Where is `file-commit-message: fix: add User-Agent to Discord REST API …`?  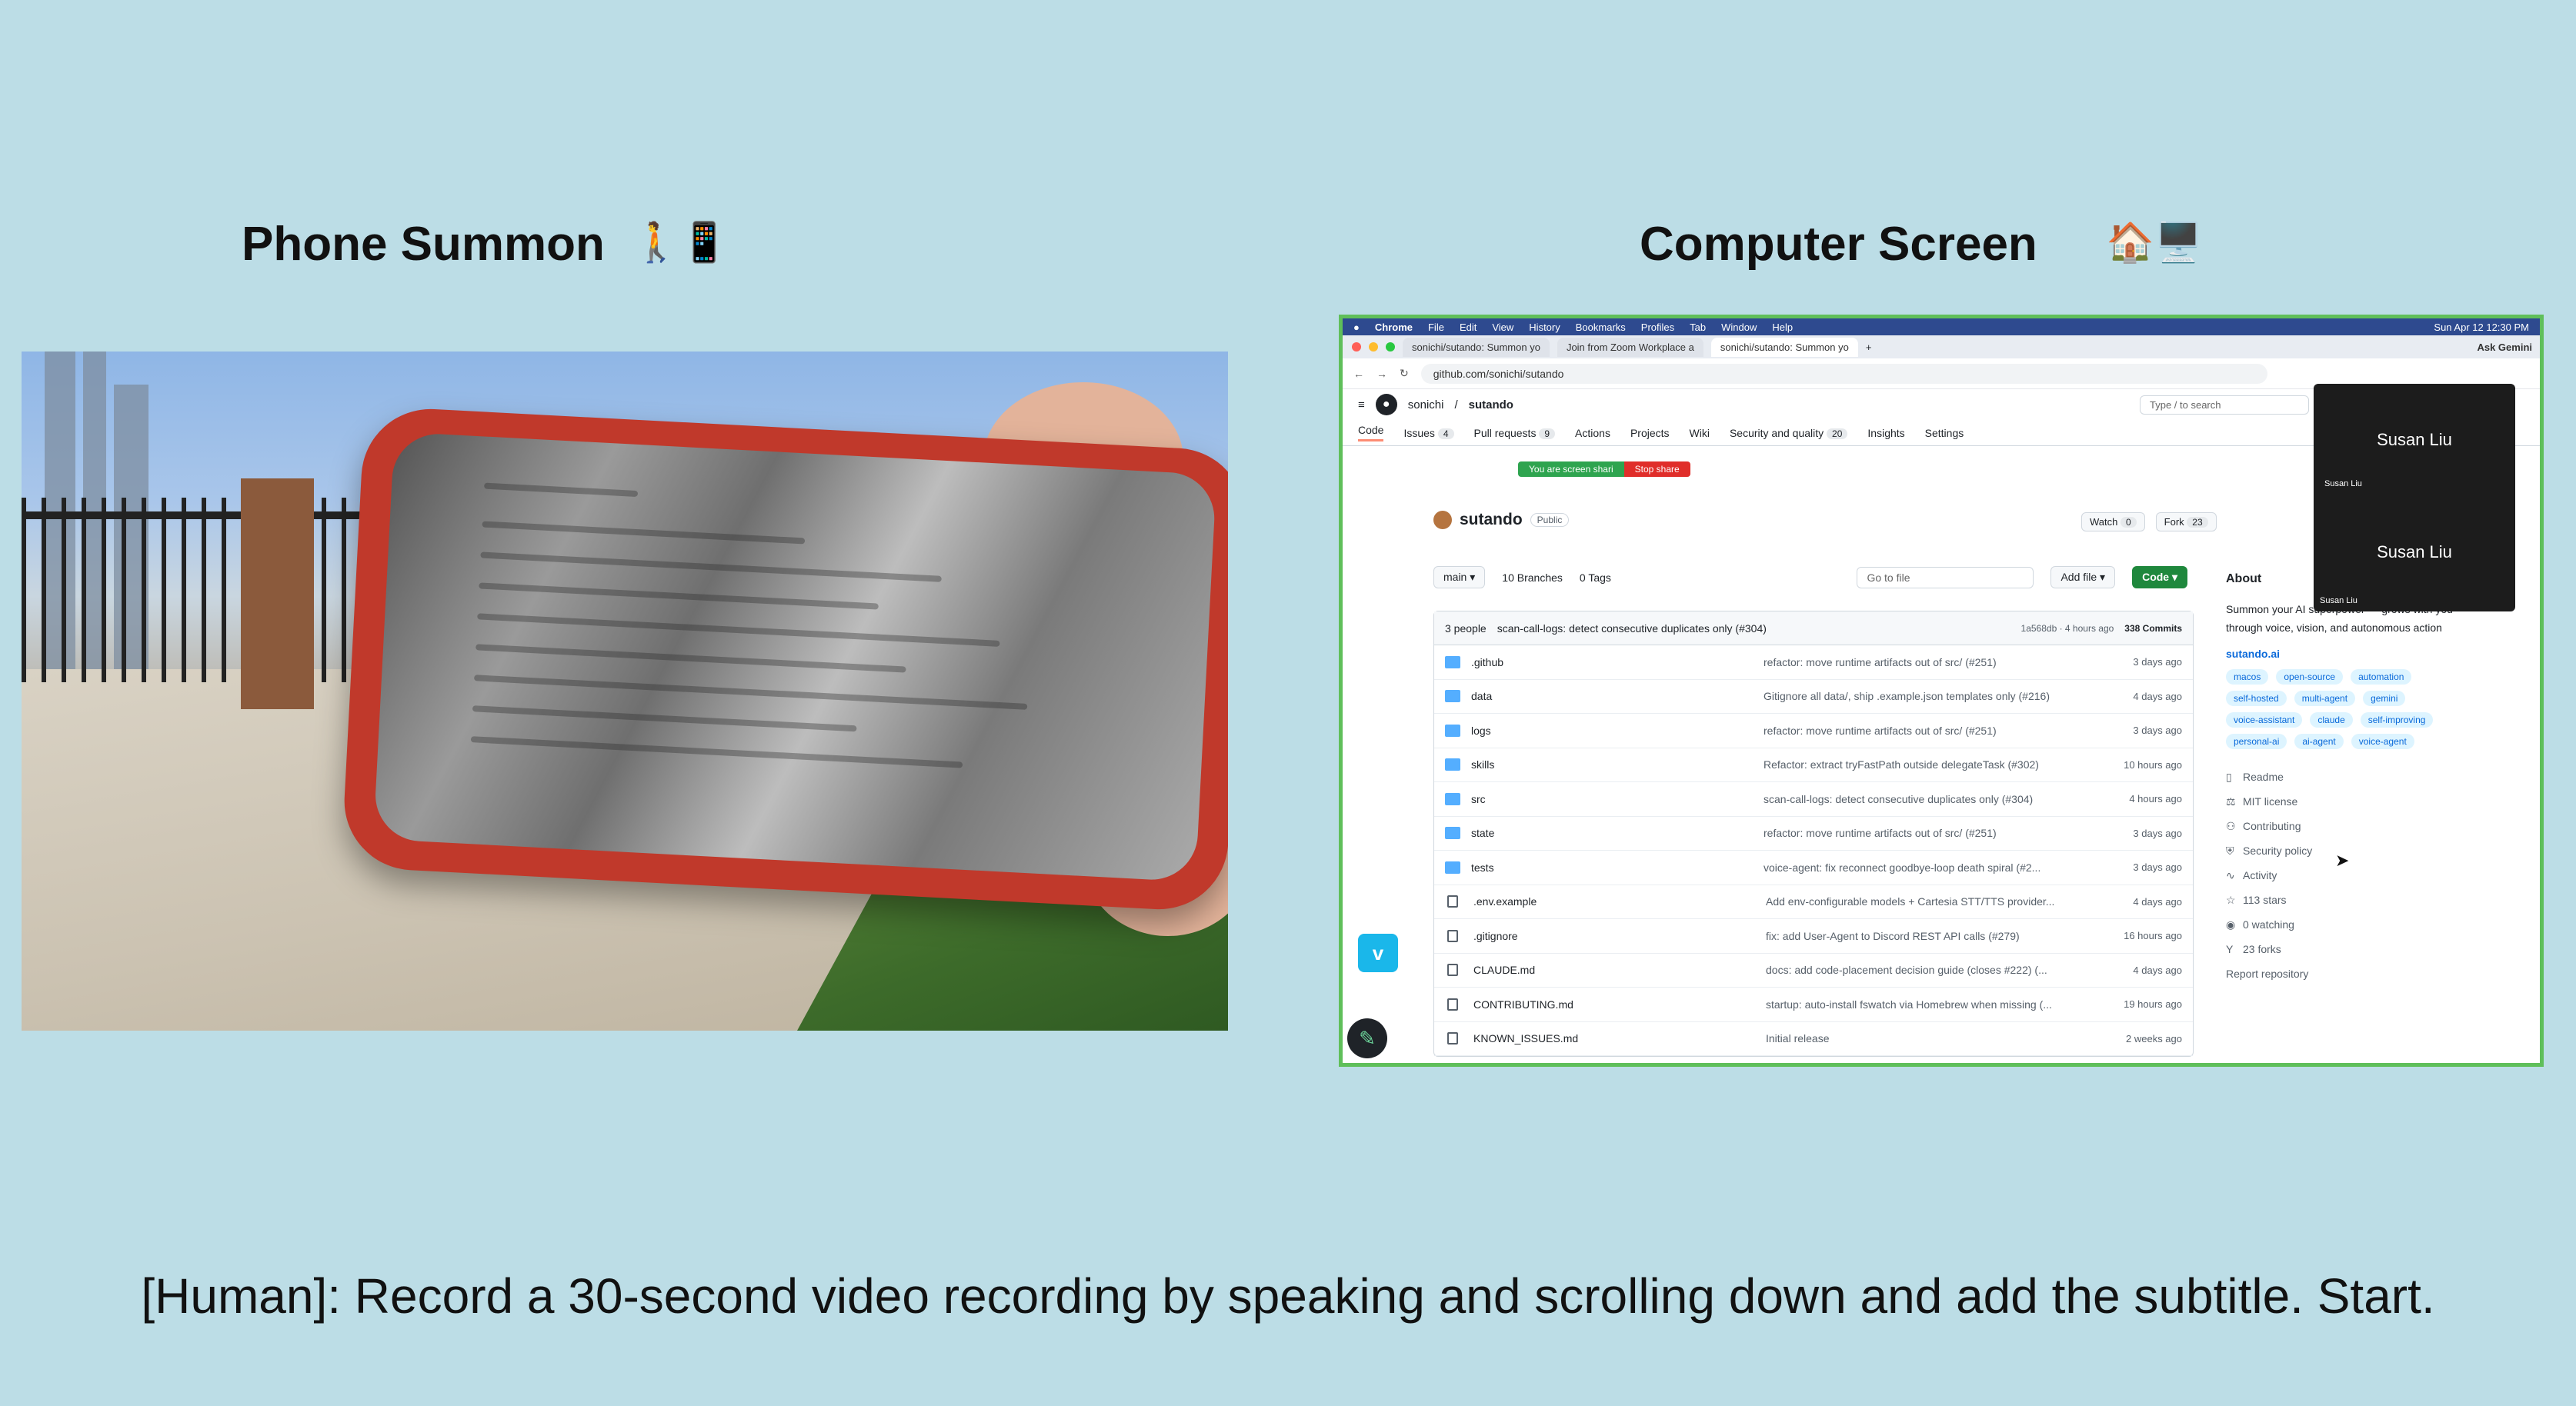 file-commit-message: fix: add User-Agent to Discord REST API … is located at coordinates (1927, 936).